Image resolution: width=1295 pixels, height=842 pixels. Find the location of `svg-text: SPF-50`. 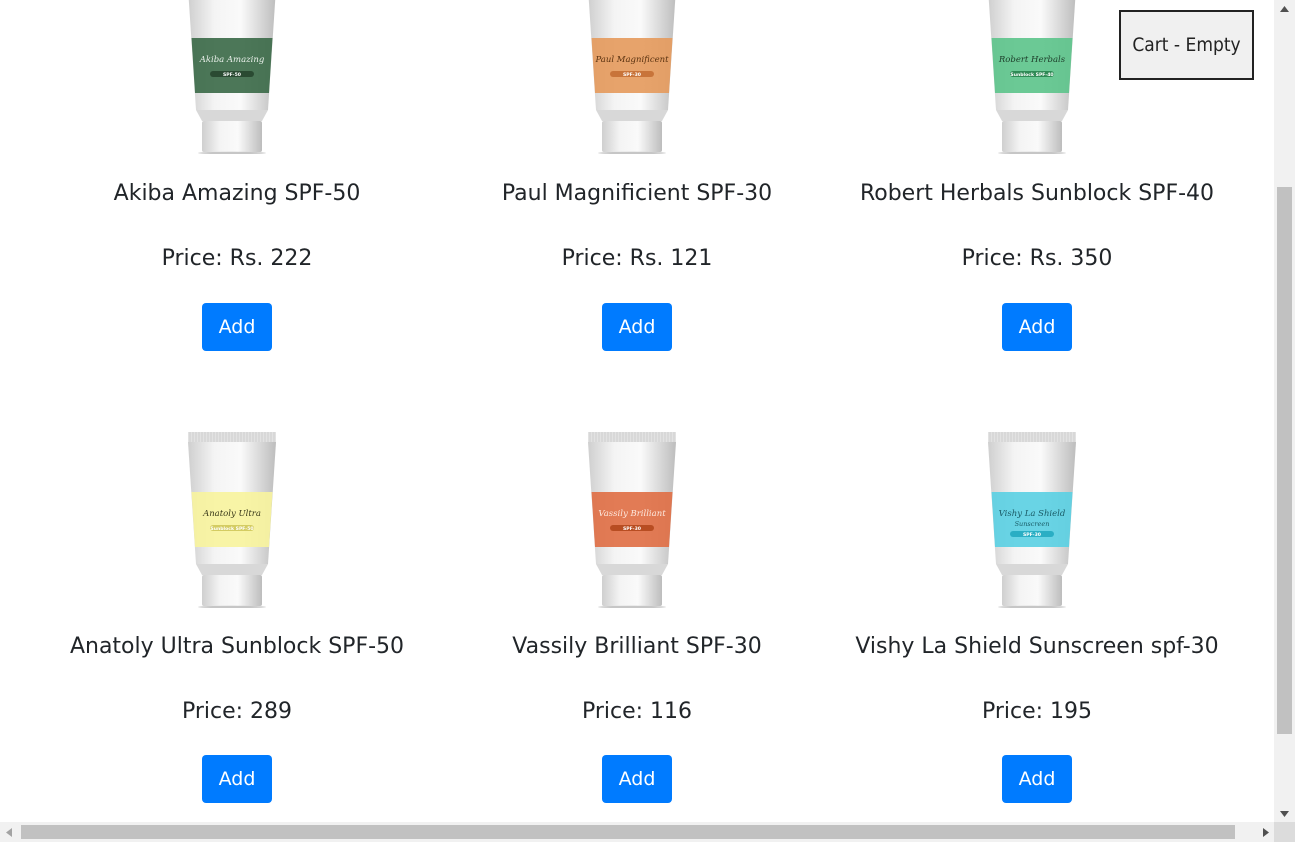

svg-text: SPF-50 is located at coordinates (232, 75).